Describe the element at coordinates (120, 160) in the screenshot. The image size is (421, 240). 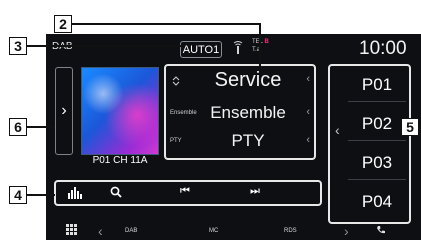
I see `channel-label: P01 CH 11A` at that location.